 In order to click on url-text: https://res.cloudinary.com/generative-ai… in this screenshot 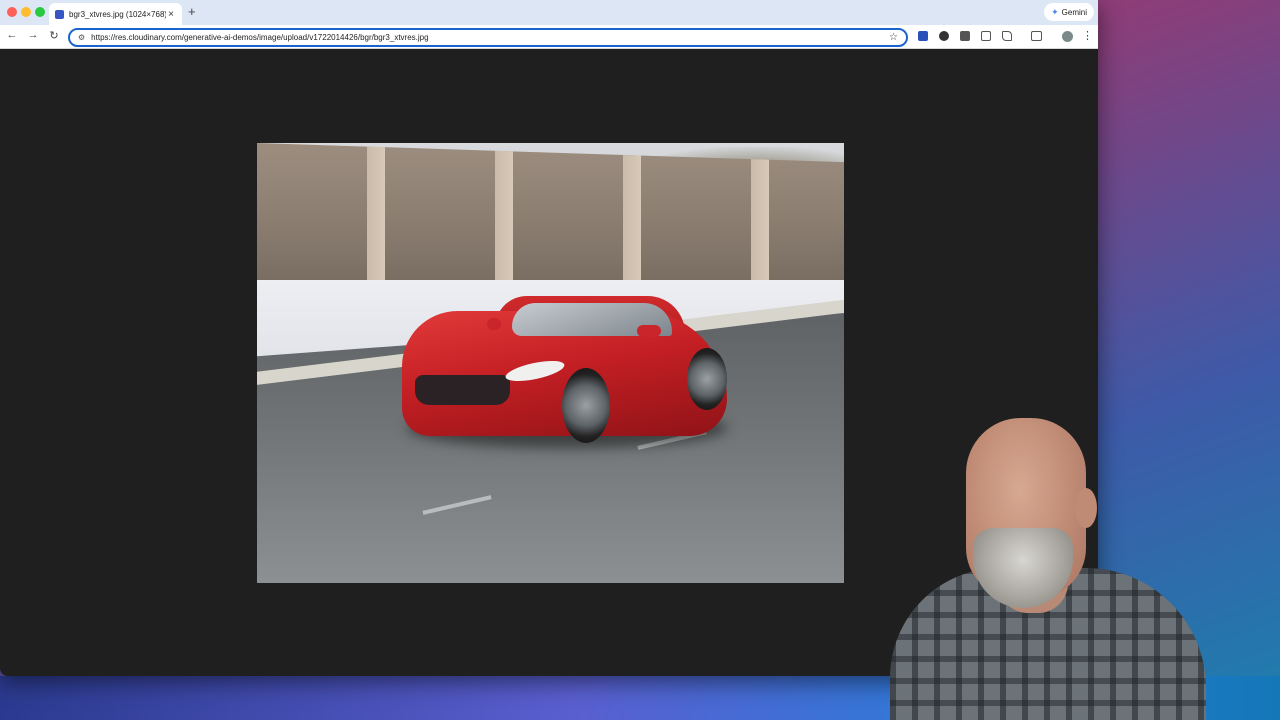, I will do `click(490, 37)`.